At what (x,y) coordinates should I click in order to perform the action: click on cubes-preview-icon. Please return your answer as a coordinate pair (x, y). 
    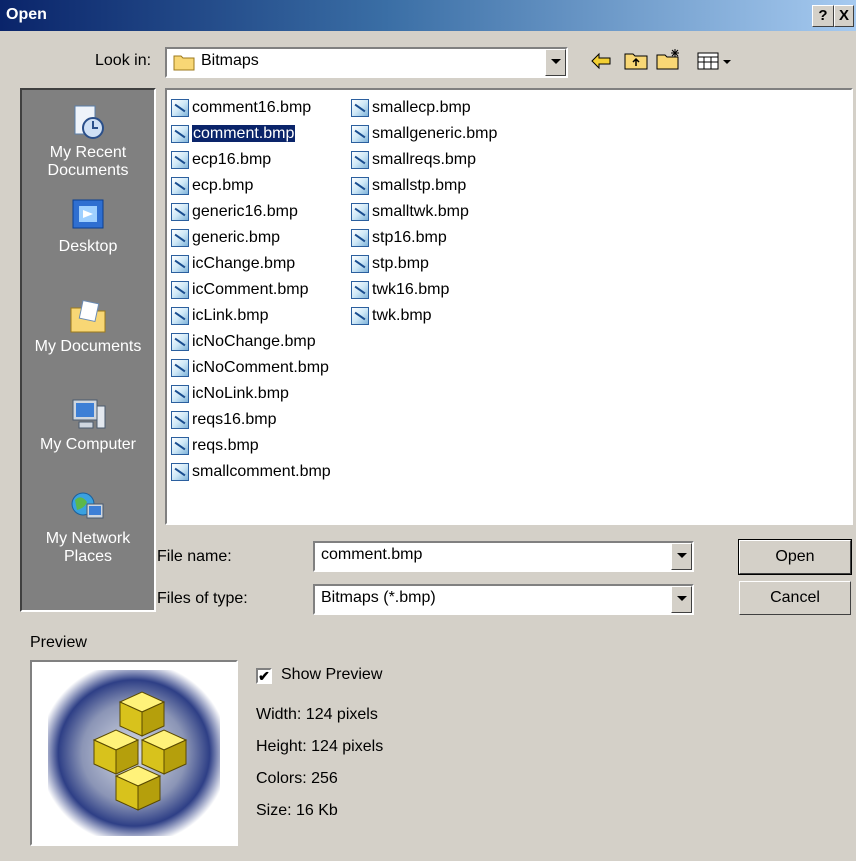
    Looking at the image, I should click on (134, 753).